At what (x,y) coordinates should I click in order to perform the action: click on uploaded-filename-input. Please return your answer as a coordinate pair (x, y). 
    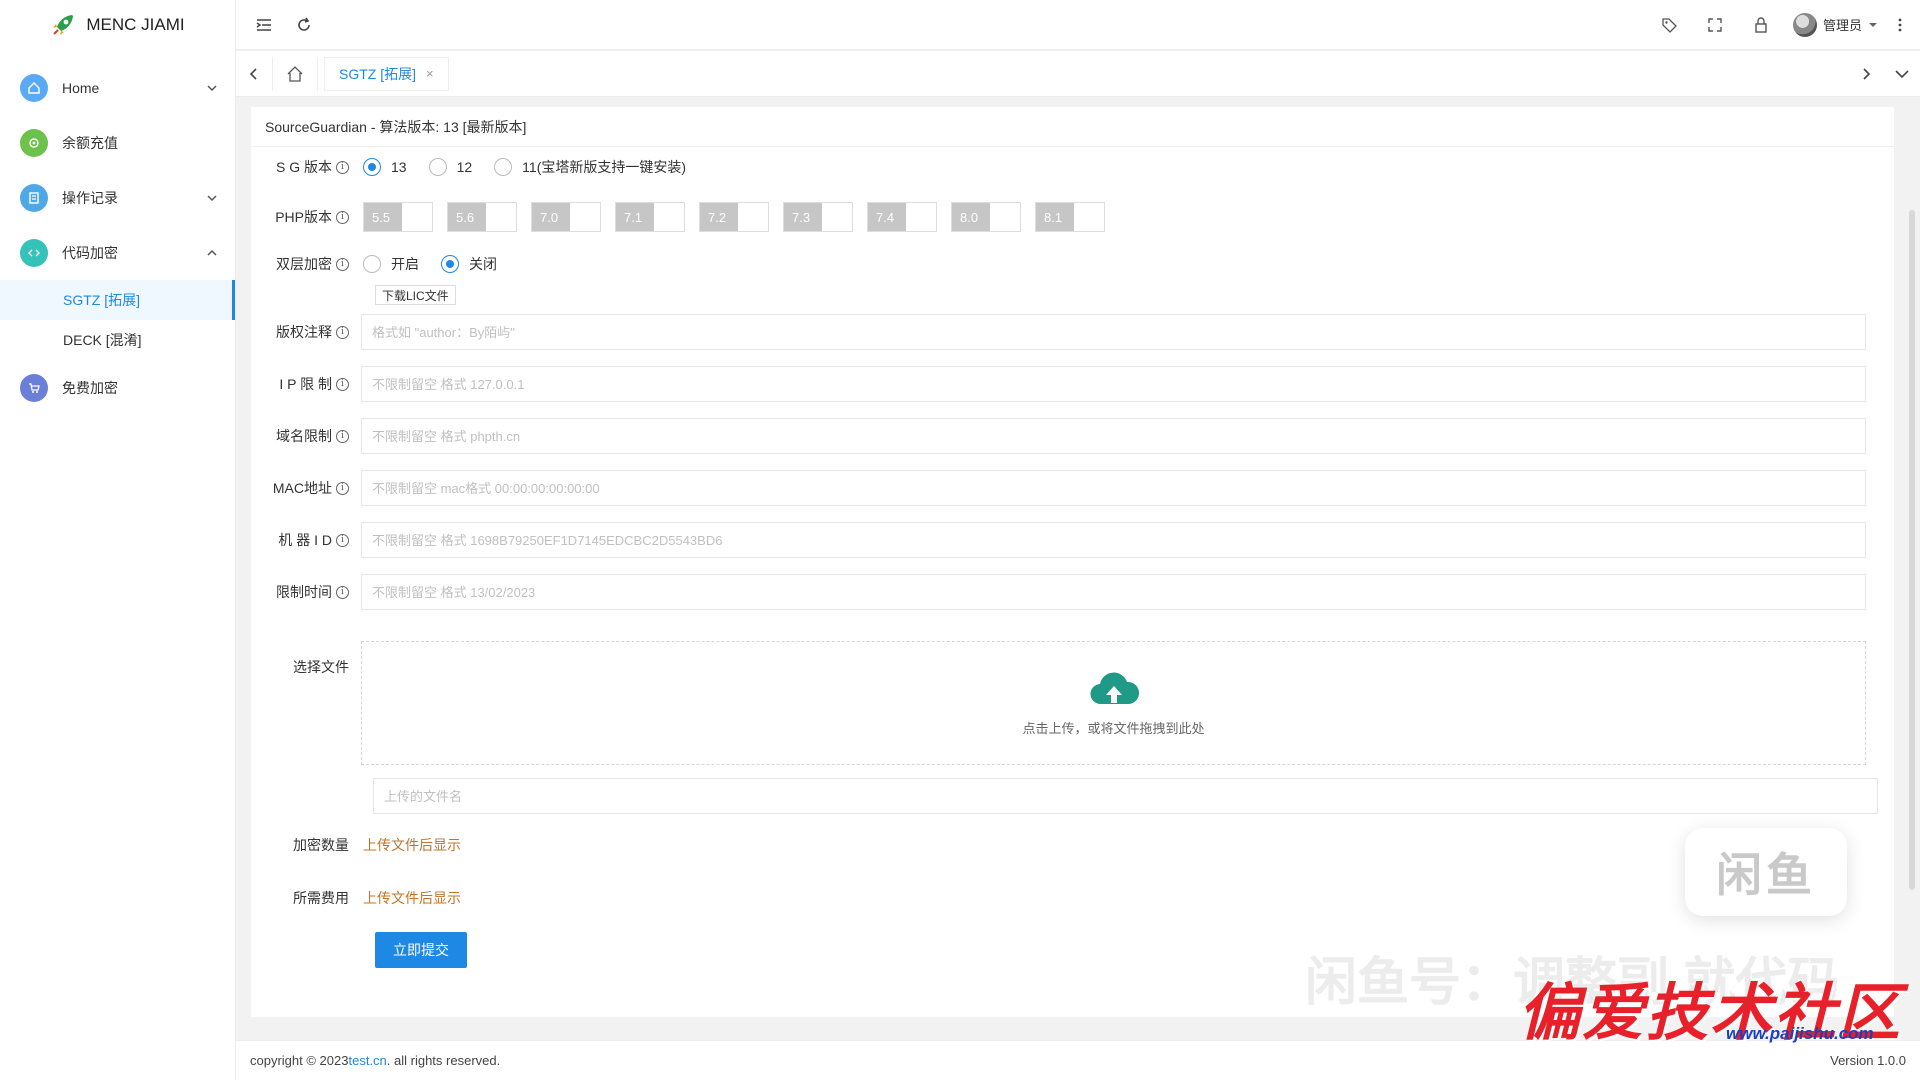
    Looking at the image, I should click on (1125, 796).